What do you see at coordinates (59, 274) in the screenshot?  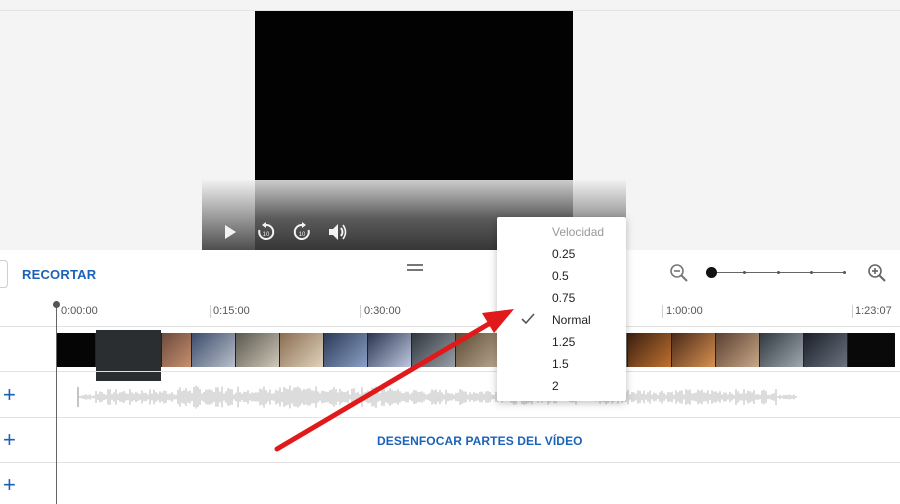 I see `trim-button: RECORTAR` at bounding box center [59, 274].